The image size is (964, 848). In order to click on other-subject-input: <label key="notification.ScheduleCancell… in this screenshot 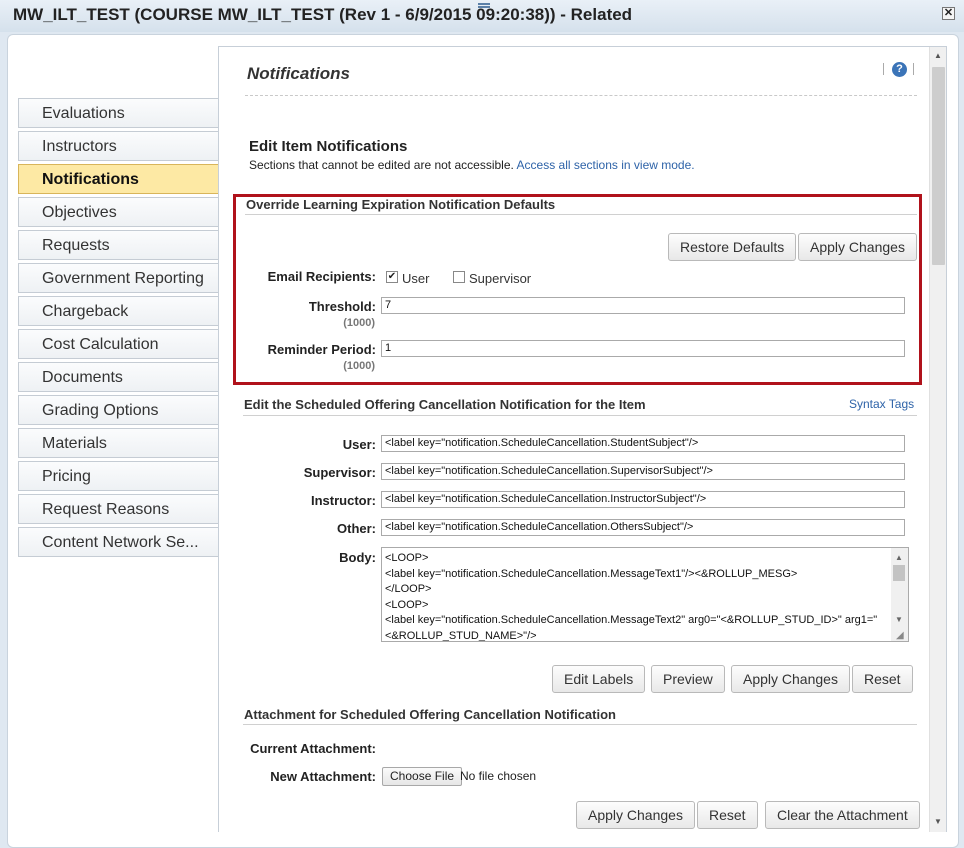, I will do `click(643, 527)`.